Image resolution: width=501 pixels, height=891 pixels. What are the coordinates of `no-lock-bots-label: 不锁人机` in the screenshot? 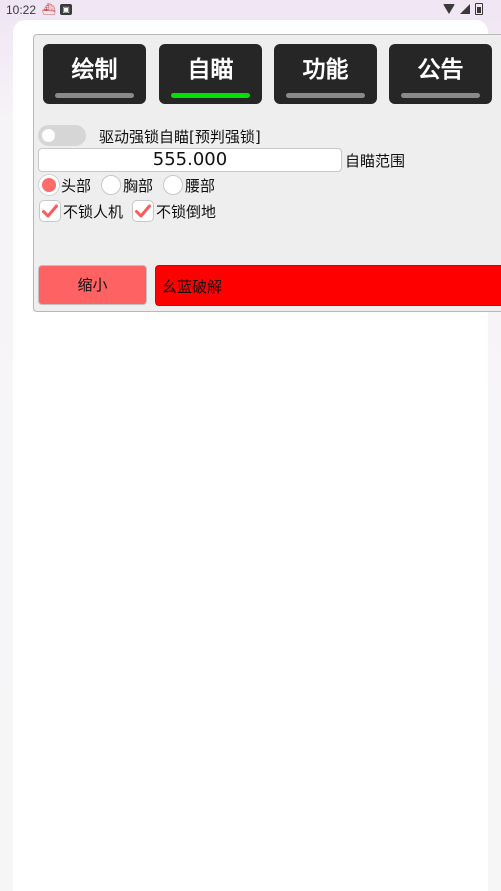 It's located at (93, 211).